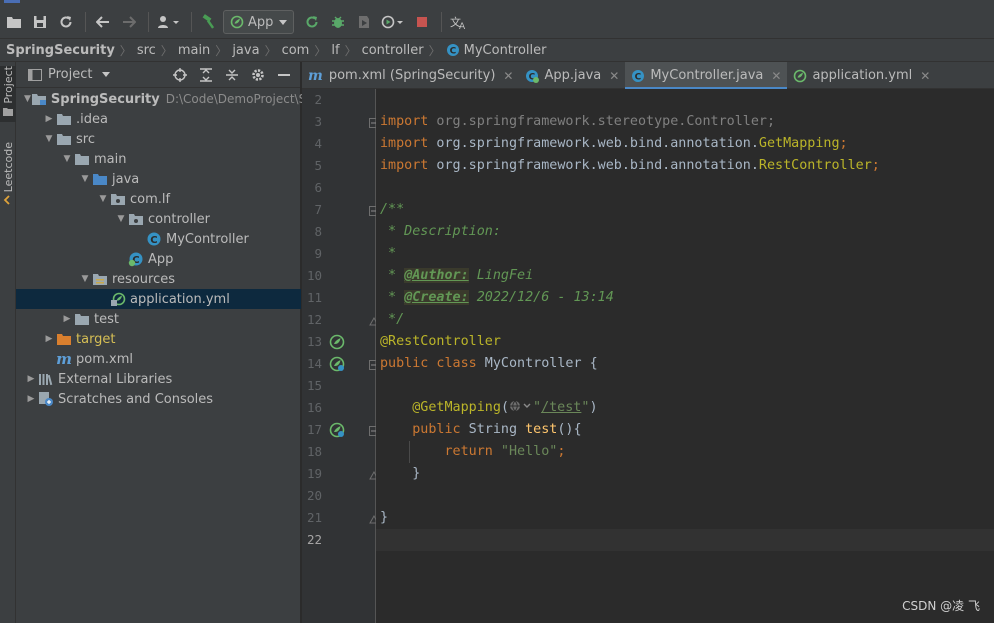 The width and height of the screenshot is (994, 623). Describe the element at coordinates (158, 279) in the screenshot. I see `tree-item-resources: ▼ resources` at that location.